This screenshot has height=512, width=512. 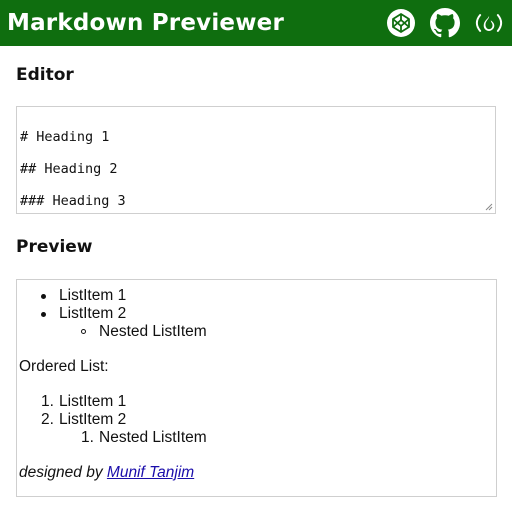 What do you see at coordinates (64, 366) in the screenshot?
I see `ordered-list-label: Ordered List:` at bounding box center [64, 366].